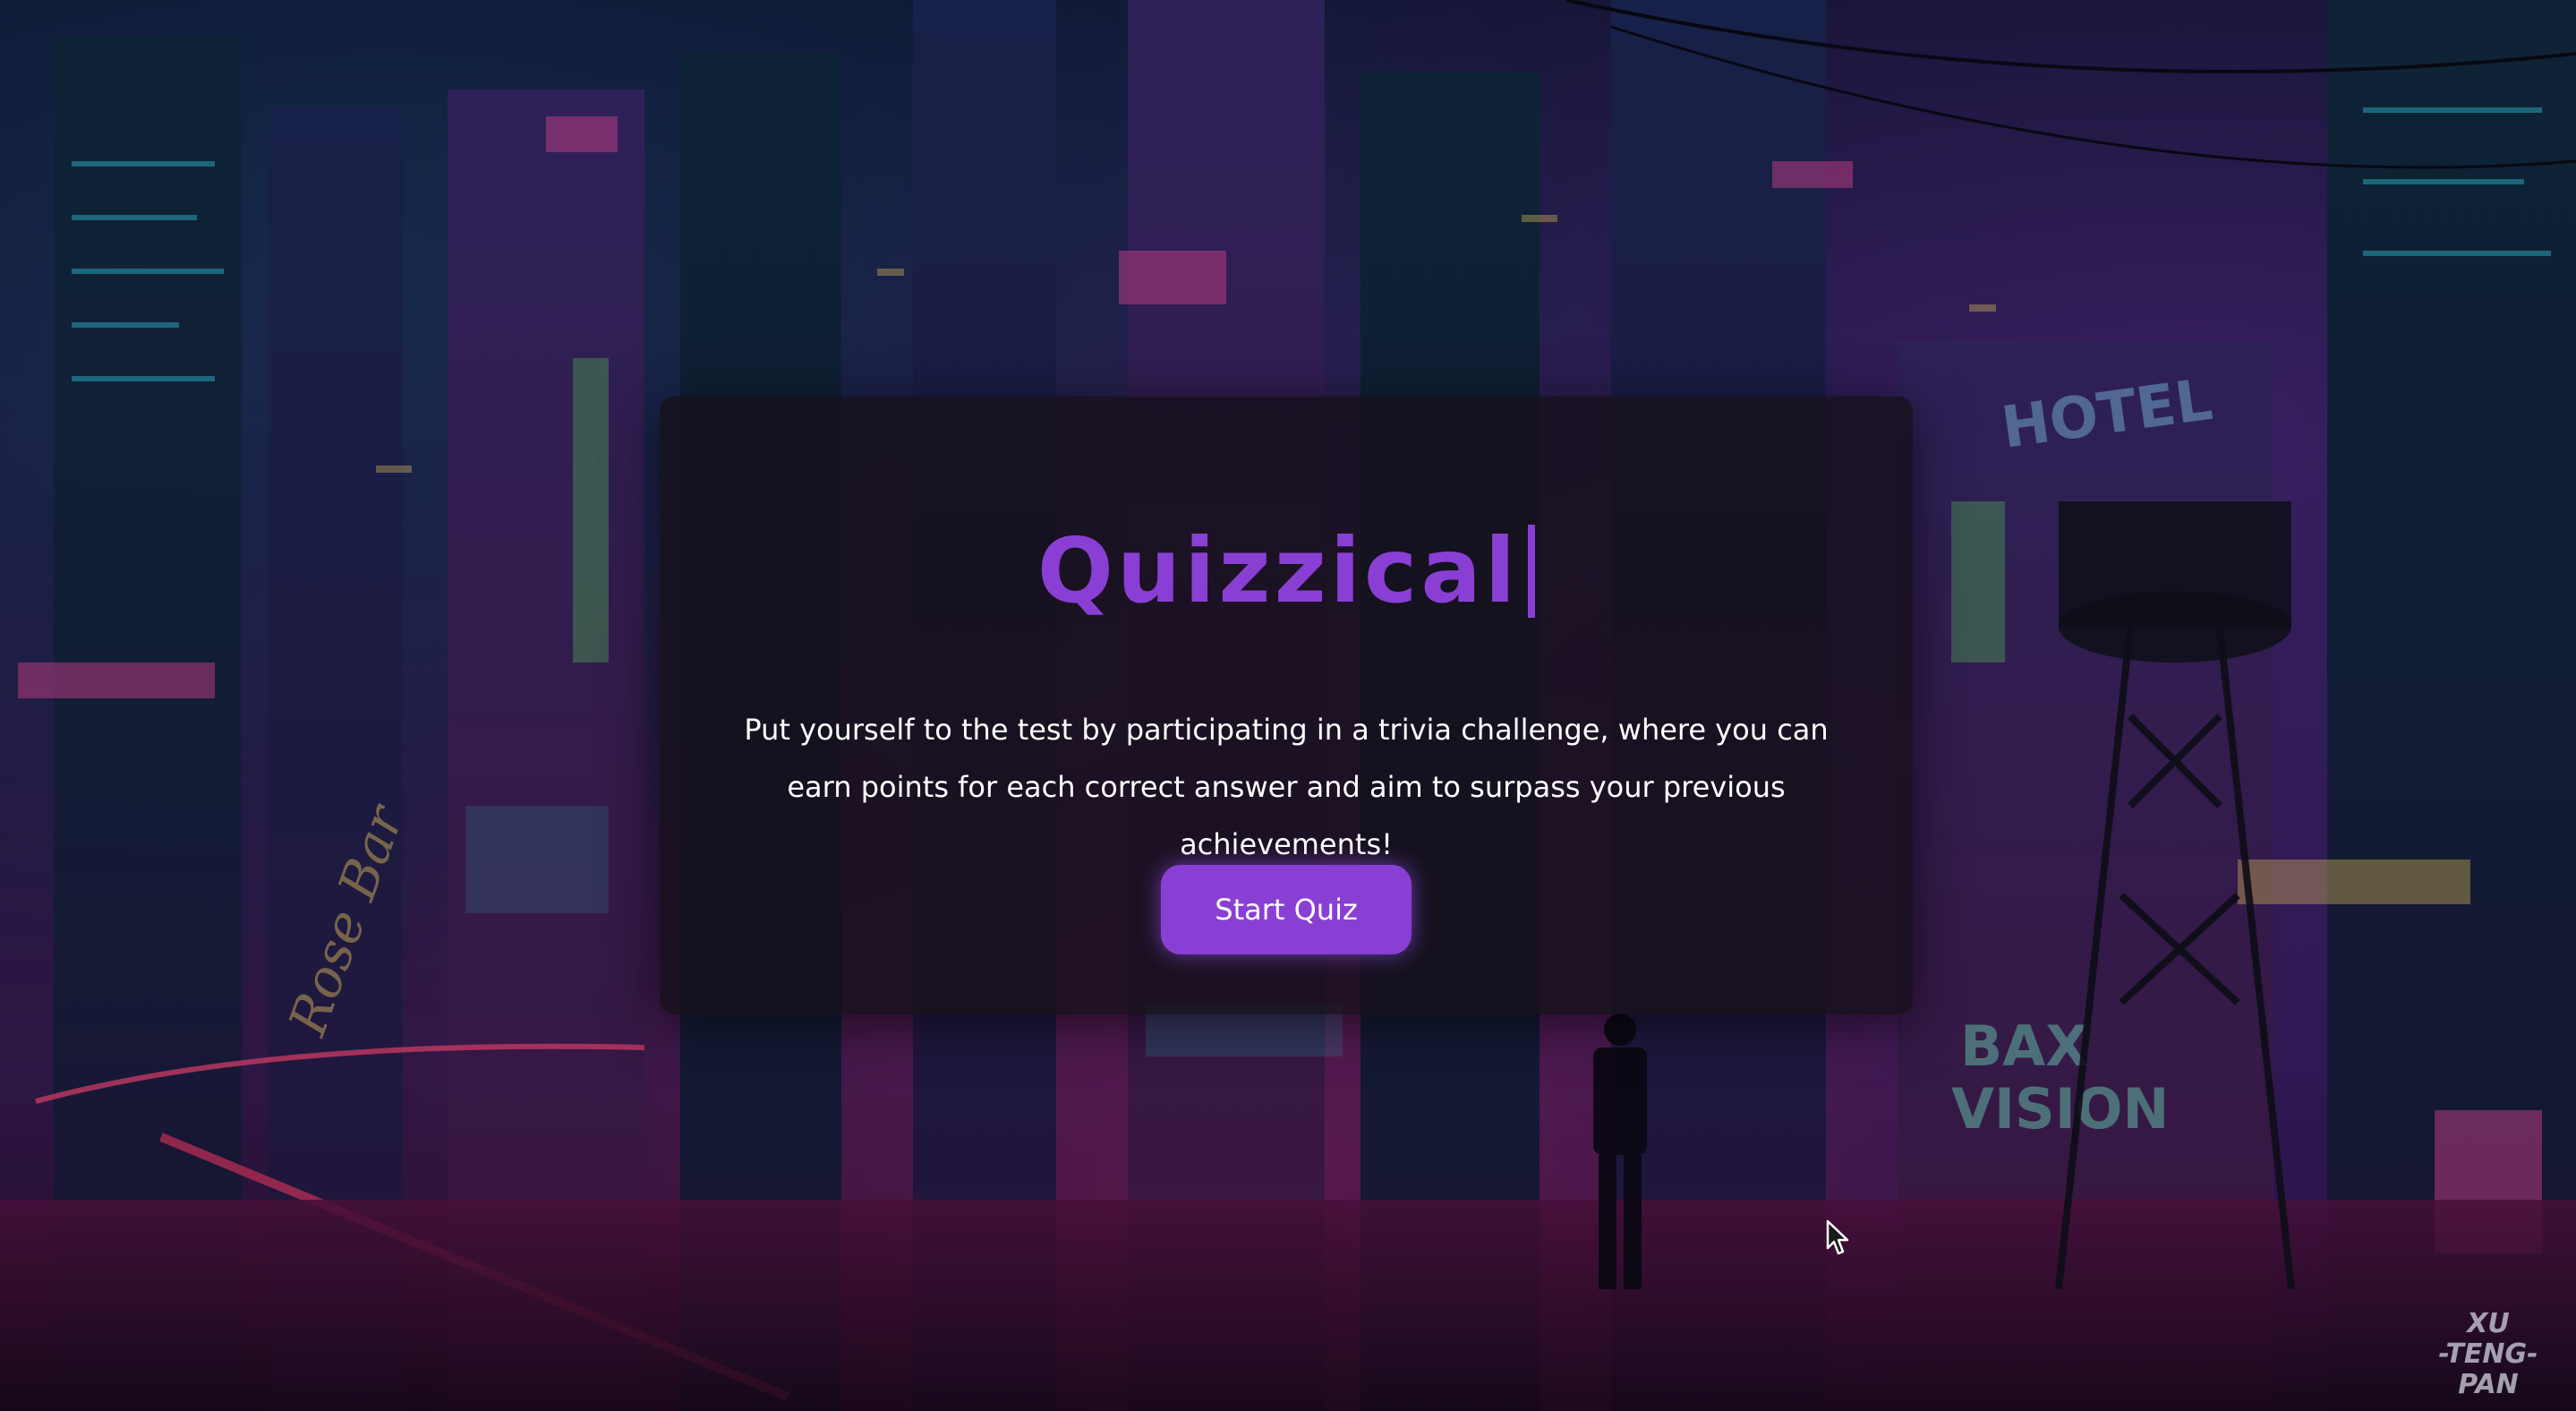 This screenshot has width=2576, height=1411. What do you see at coordinates (1837, 1237) in the screenshot?
I see `mouse-cursor-icon` at bounding box center [1837, 1237].